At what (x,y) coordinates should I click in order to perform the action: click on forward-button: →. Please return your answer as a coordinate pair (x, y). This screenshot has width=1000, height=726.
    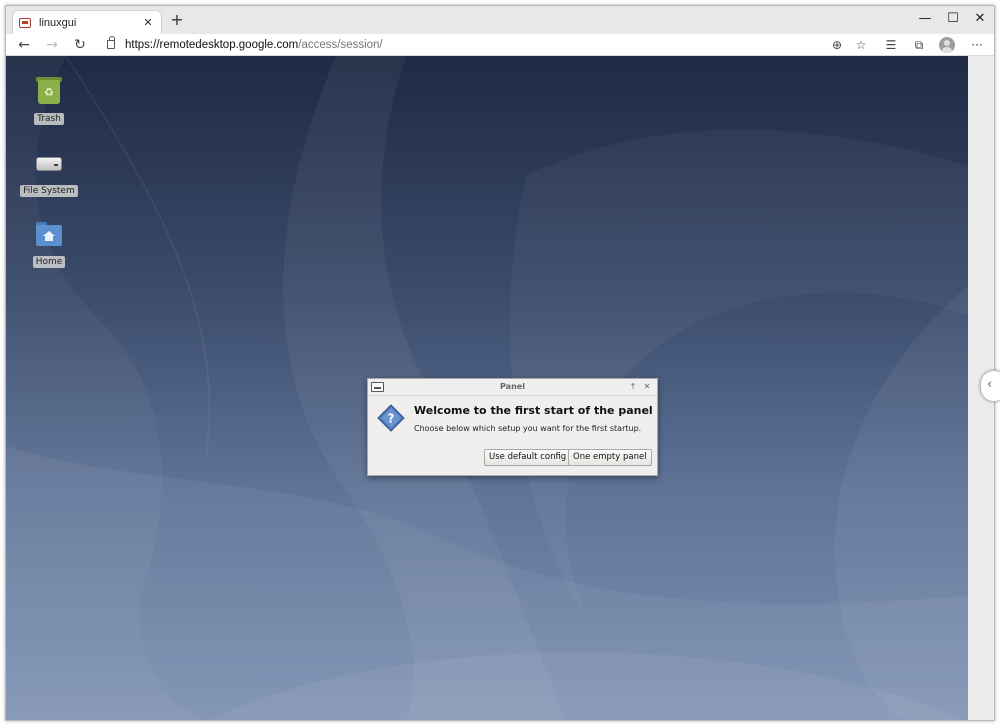
    Looking at the image, I should click on (52, 45).